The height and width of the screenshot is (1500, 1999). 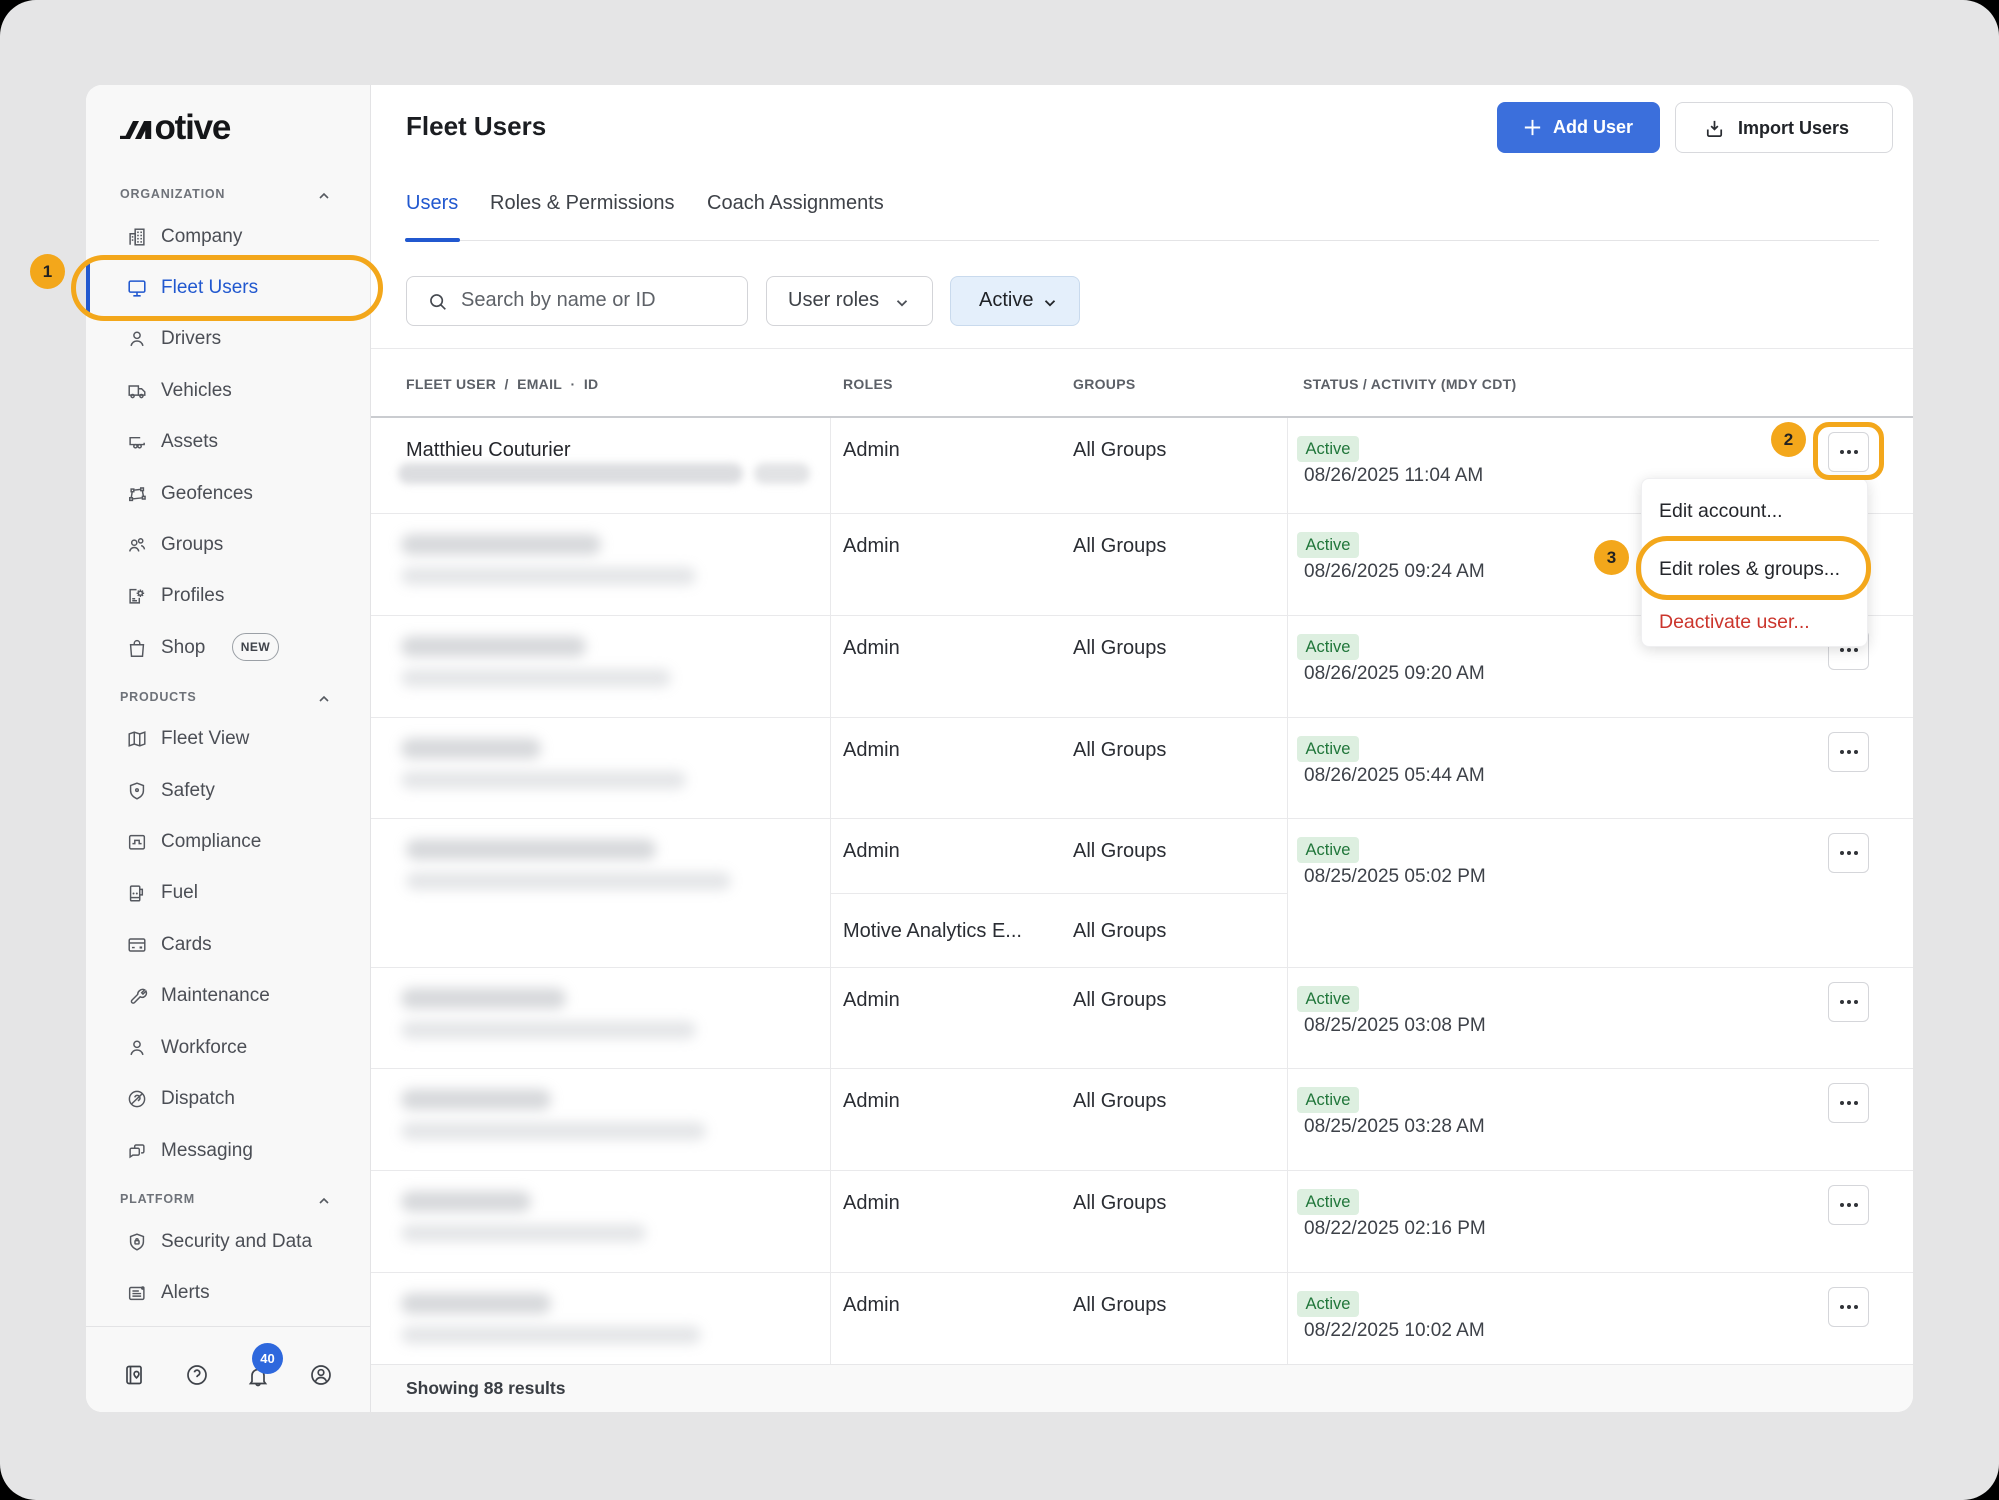 I want to click on svg-text: otive, so click(x=193, y=126).